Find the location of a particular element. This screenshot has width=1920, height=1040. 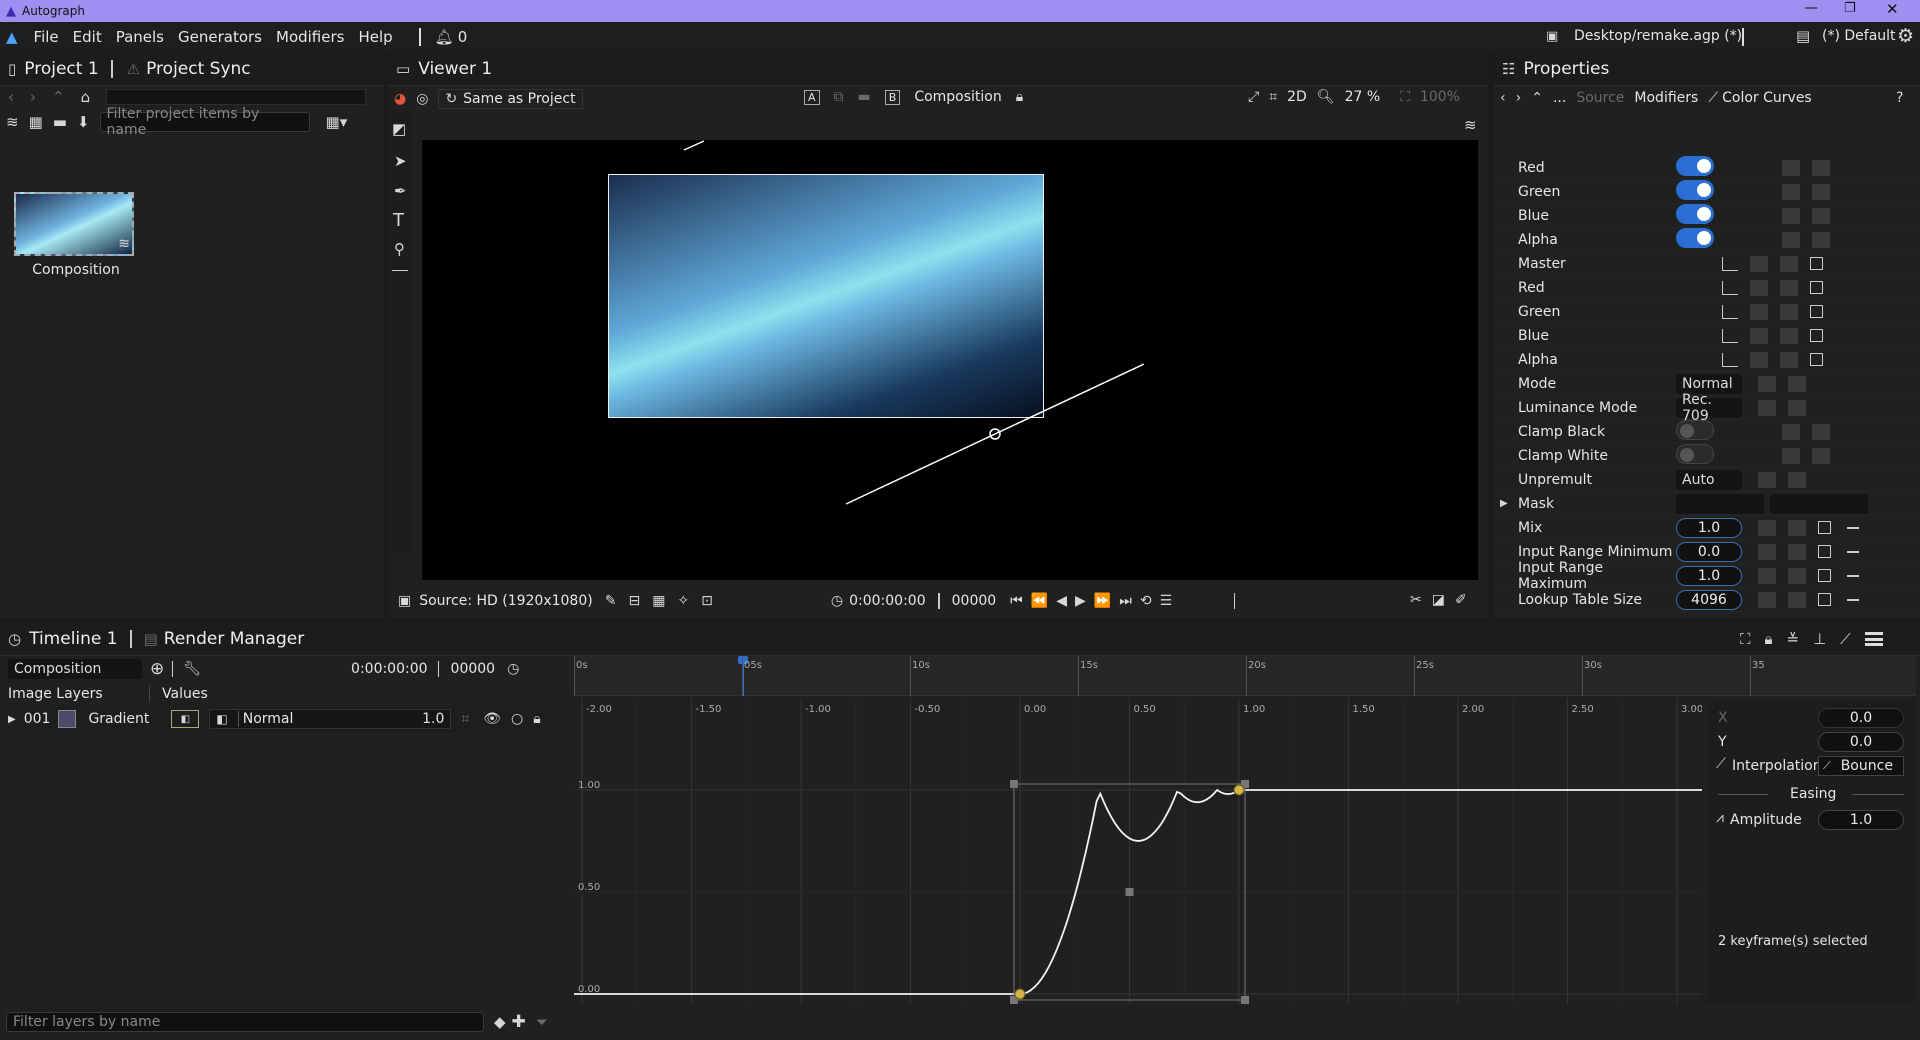

mode-2d-button: 2D is located at coordinates (1297, 97).